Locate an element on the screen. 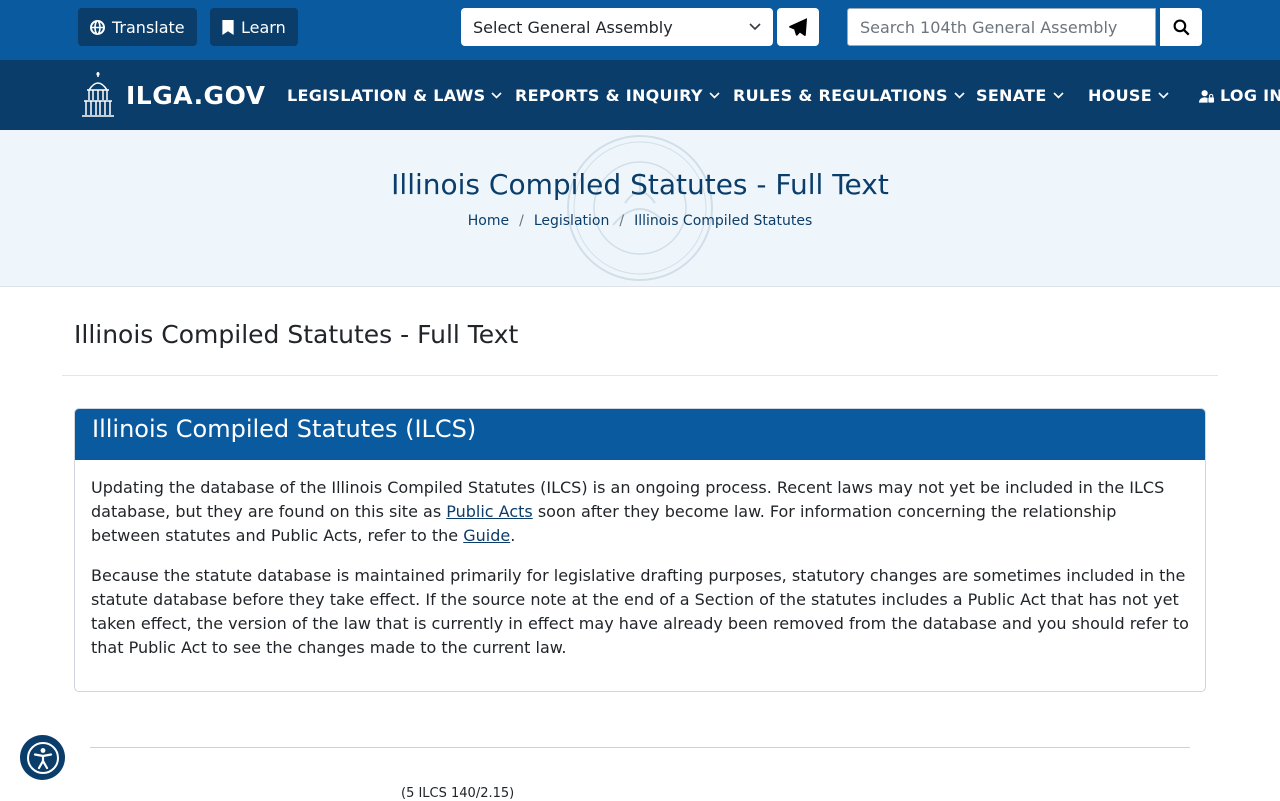 The image size is (1280, 801). user-lock-icon is located at coordinates (1206, 96).